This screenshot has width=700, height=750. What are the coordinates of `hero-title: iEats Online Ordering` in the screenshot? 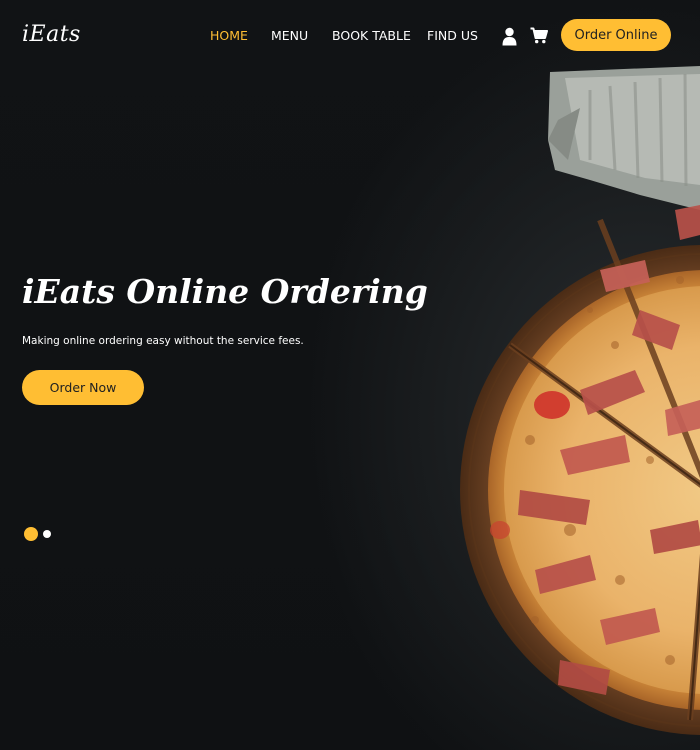 It's located at (225, 291).